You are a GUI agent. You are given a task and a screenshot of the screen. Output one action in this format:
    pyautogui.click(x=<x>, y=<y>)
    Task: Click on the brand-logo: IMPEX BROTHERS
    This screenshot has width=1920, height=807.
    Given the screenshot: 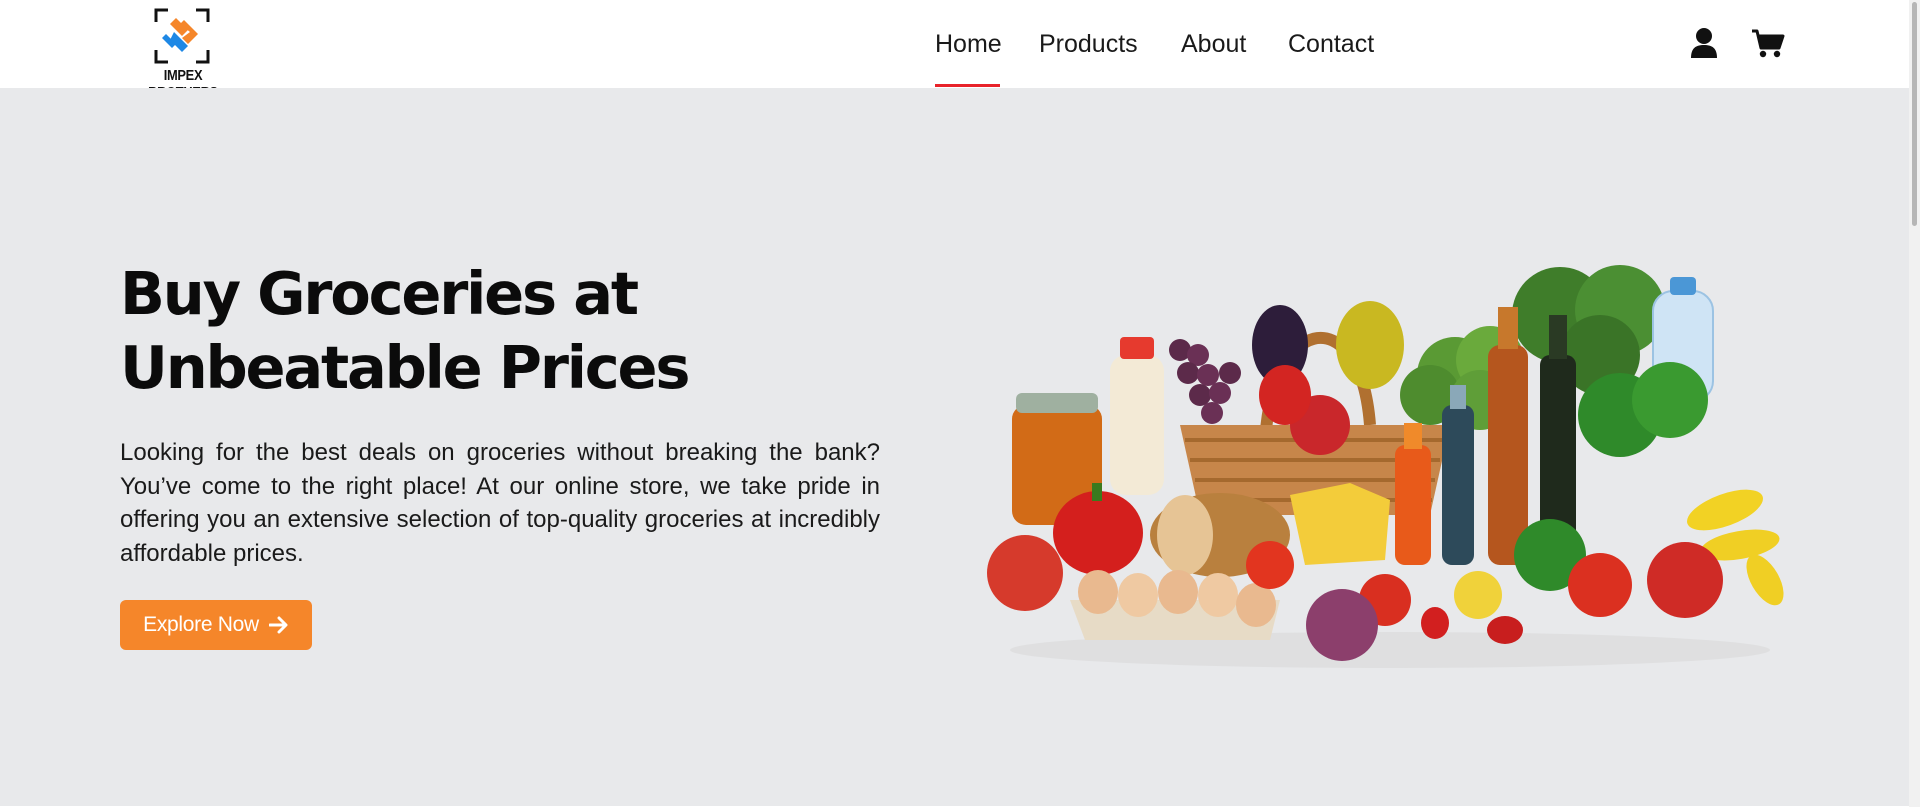 What is the action you would take?
    pyautogui.click(x=183, y=54)
    